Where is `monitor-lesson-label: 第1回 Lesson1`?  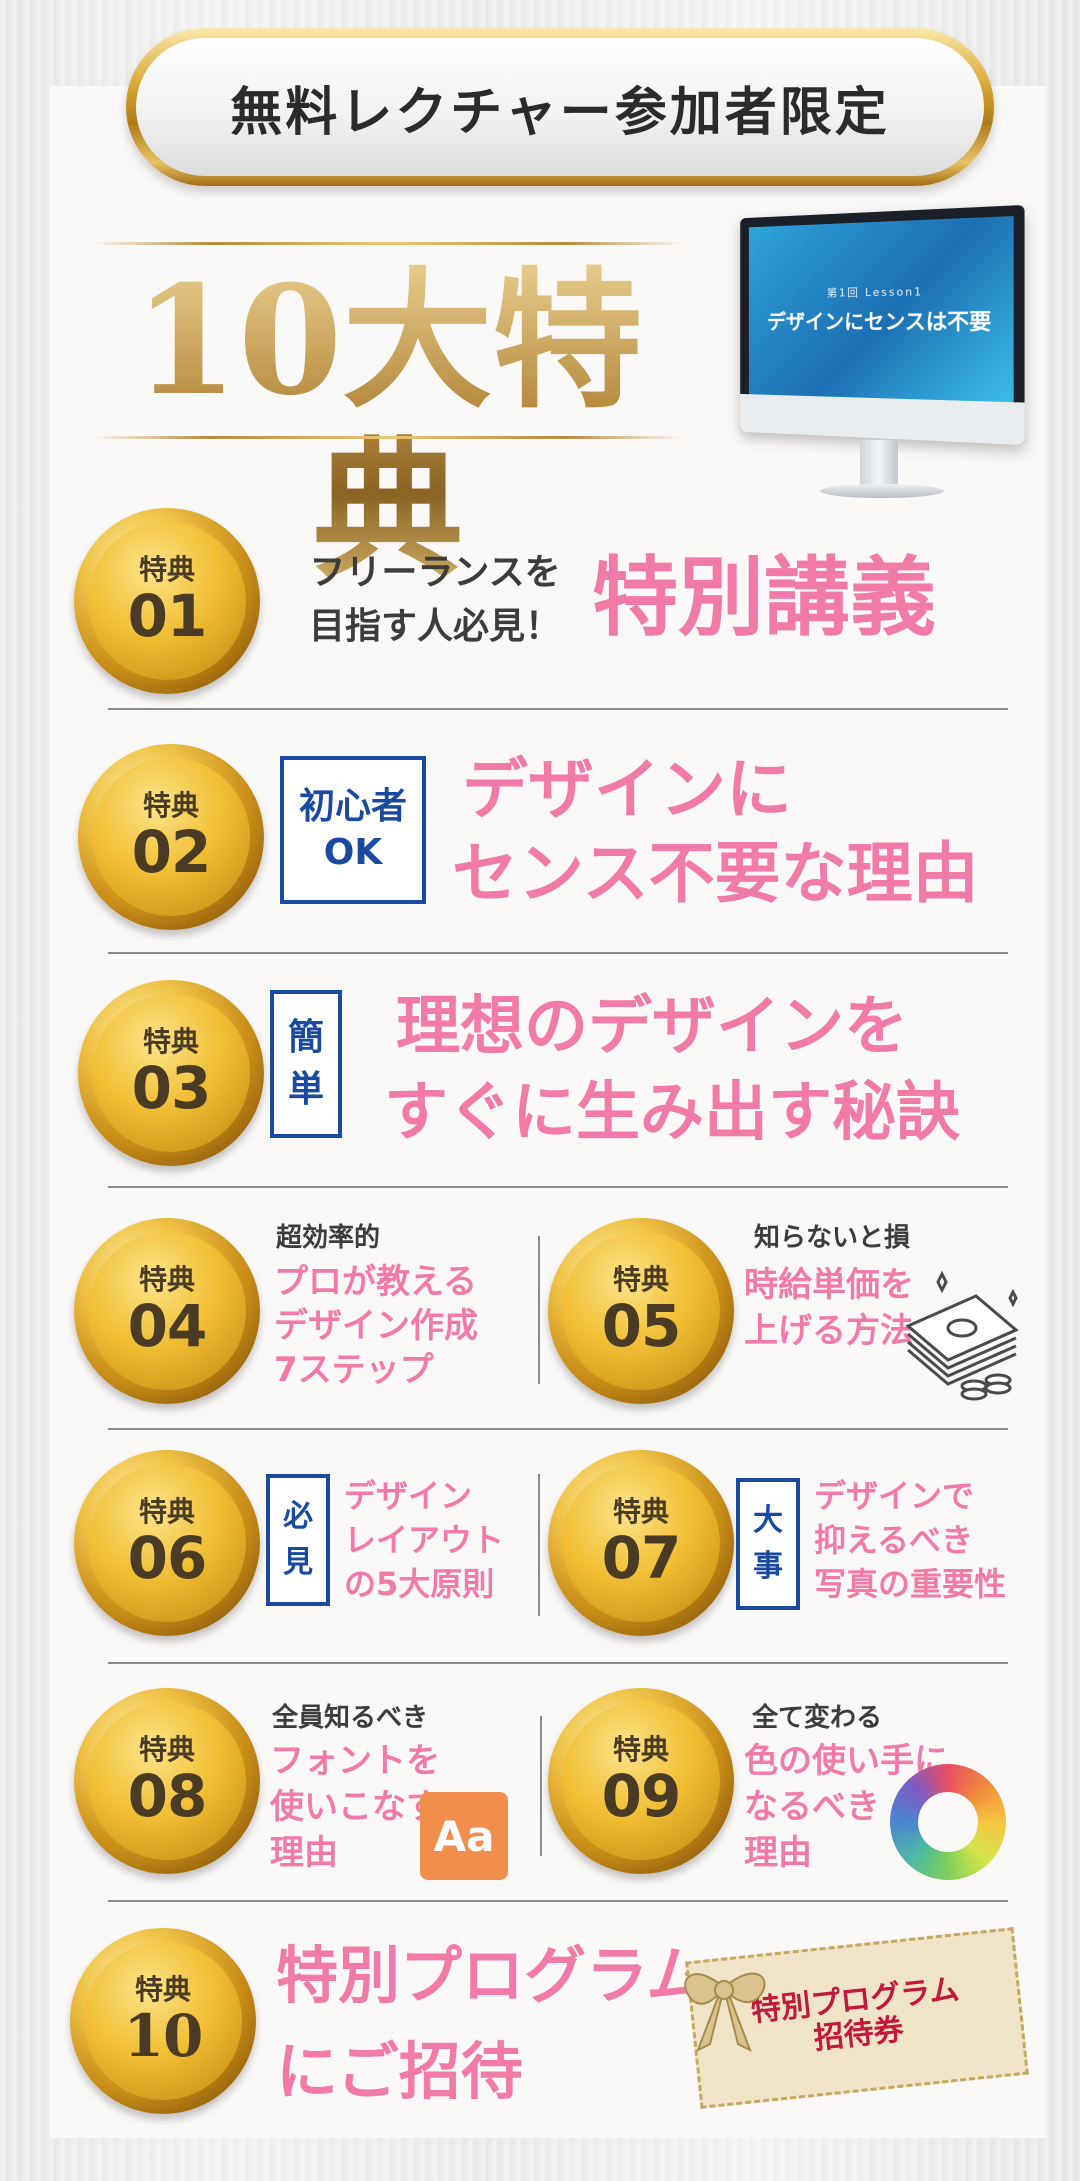
monitor-lesson-label: 第1回 Lesson1 is located at coordinates (875, 292).